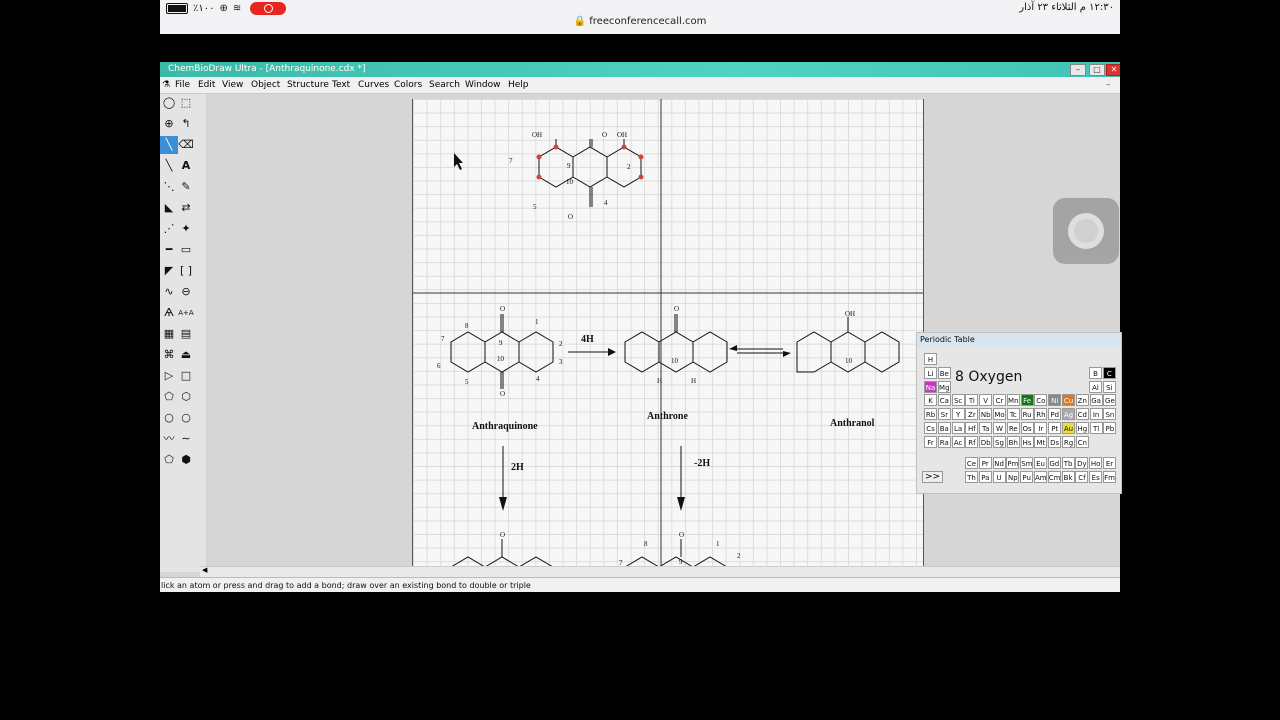  Describe the element at coordinates (999, 400) in the screenshot. I see `element-cr: Cr` at that location.